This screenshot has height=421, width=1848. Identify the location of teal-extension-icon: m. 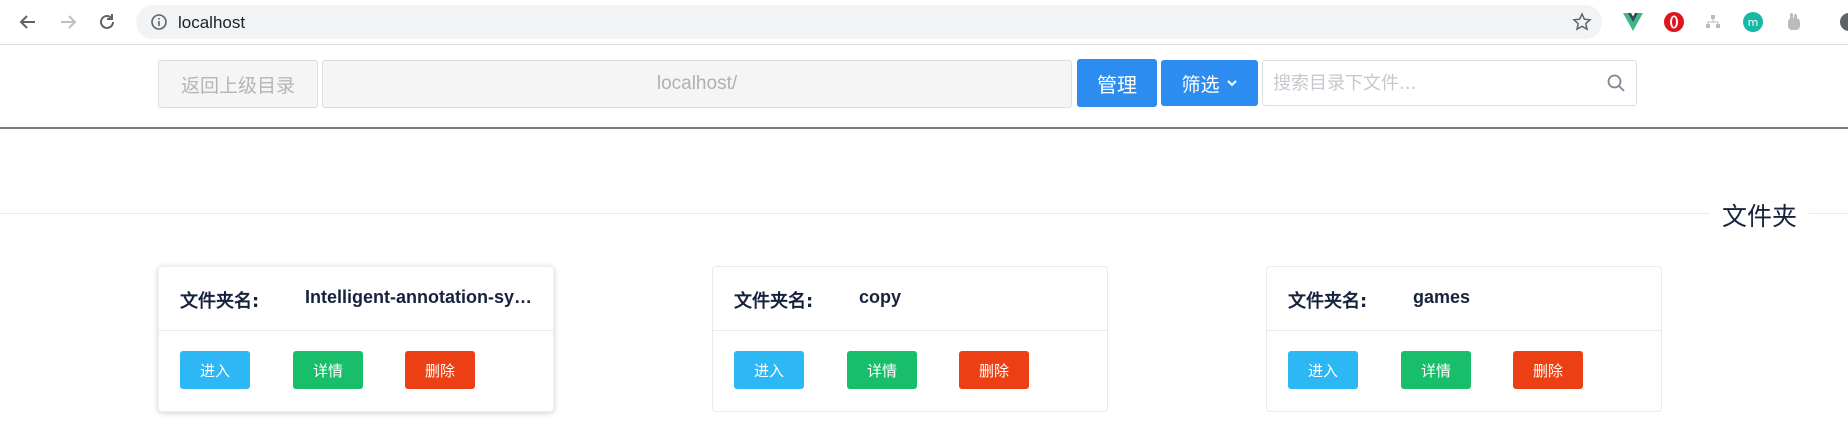
(1753, 22).